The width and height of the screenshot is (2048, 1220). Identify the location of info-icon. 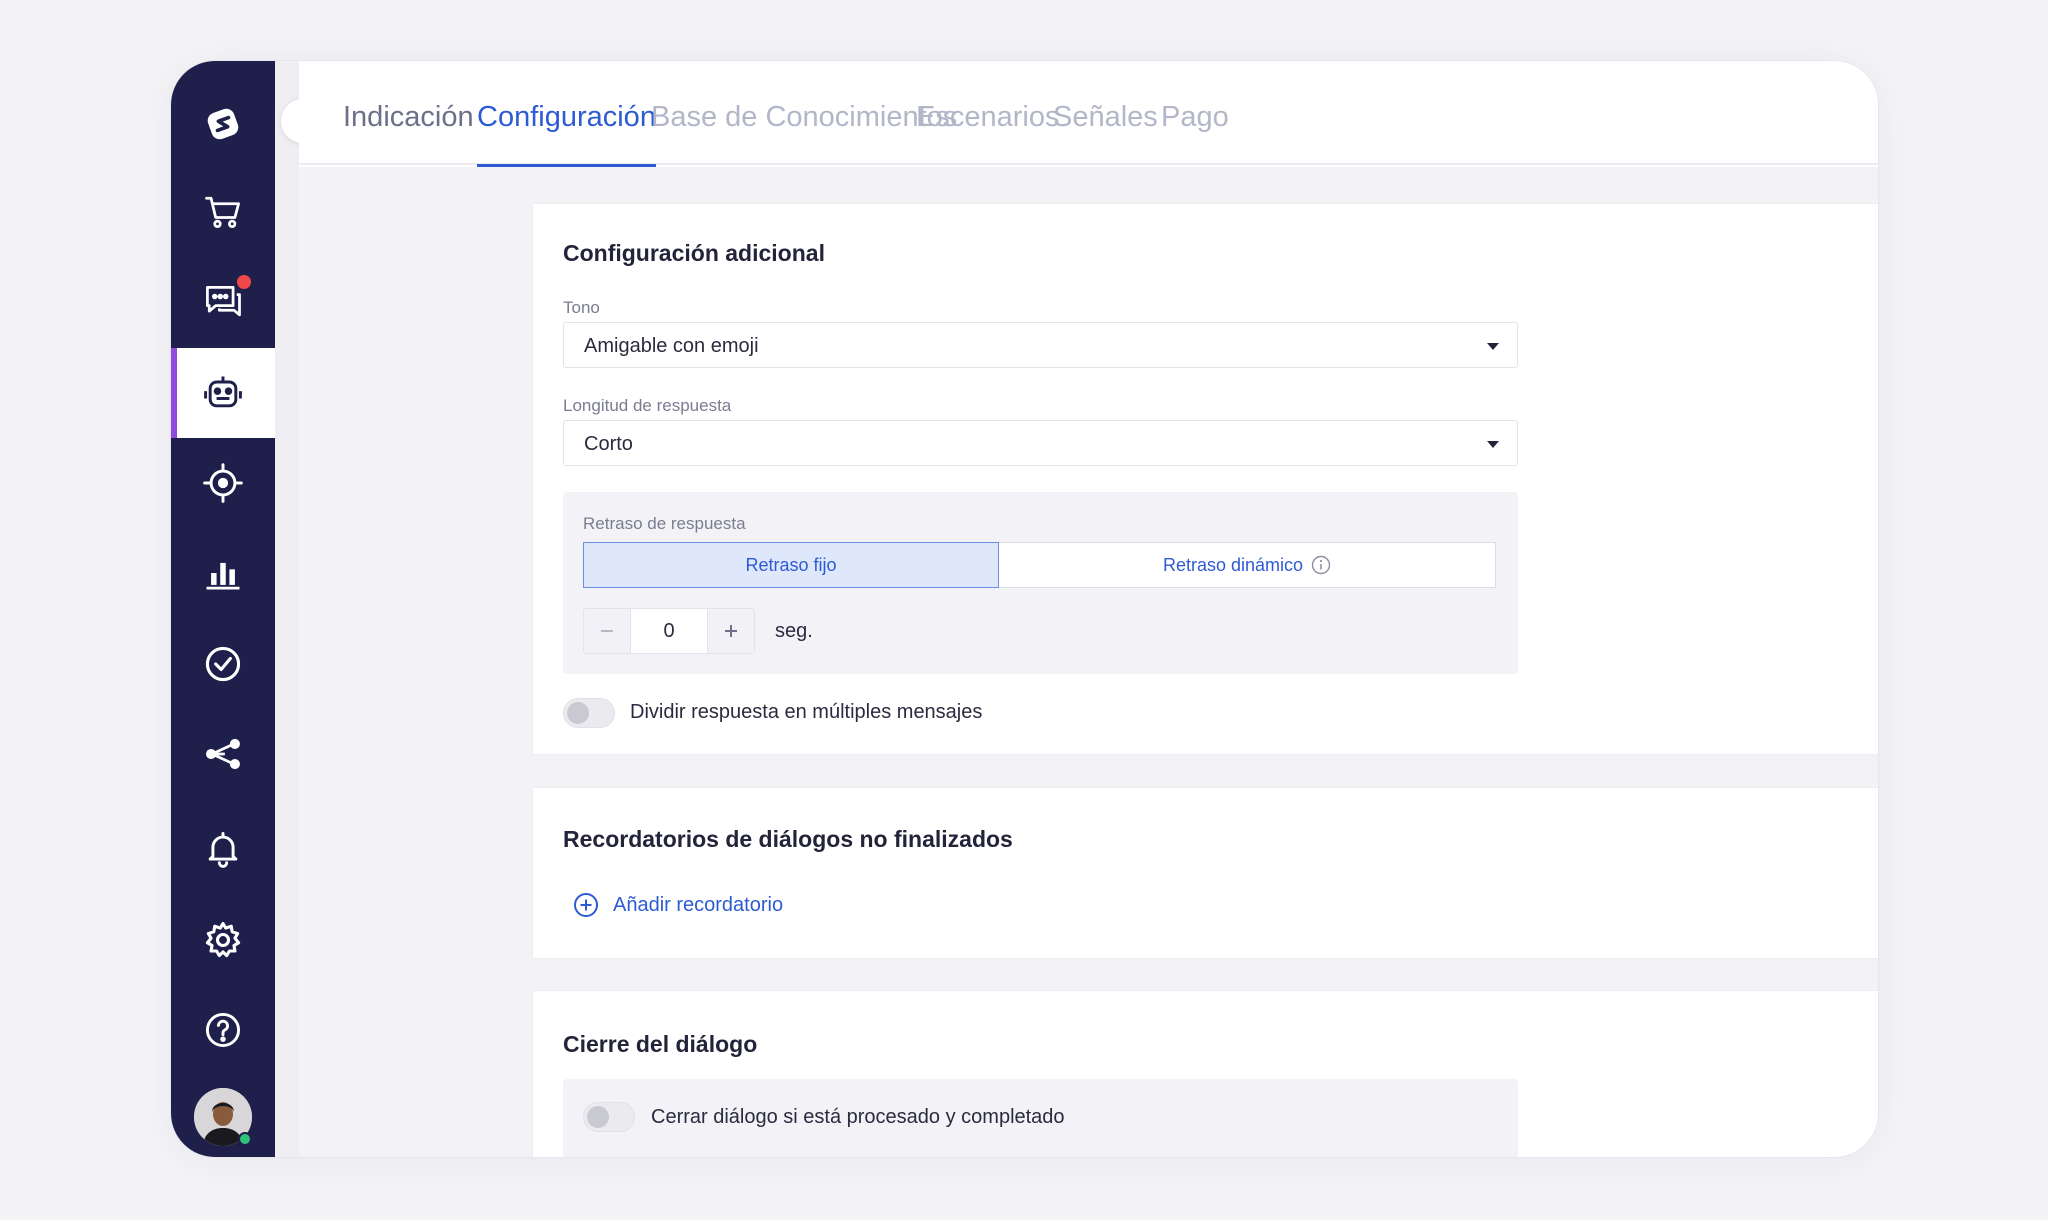
(1321, 565).